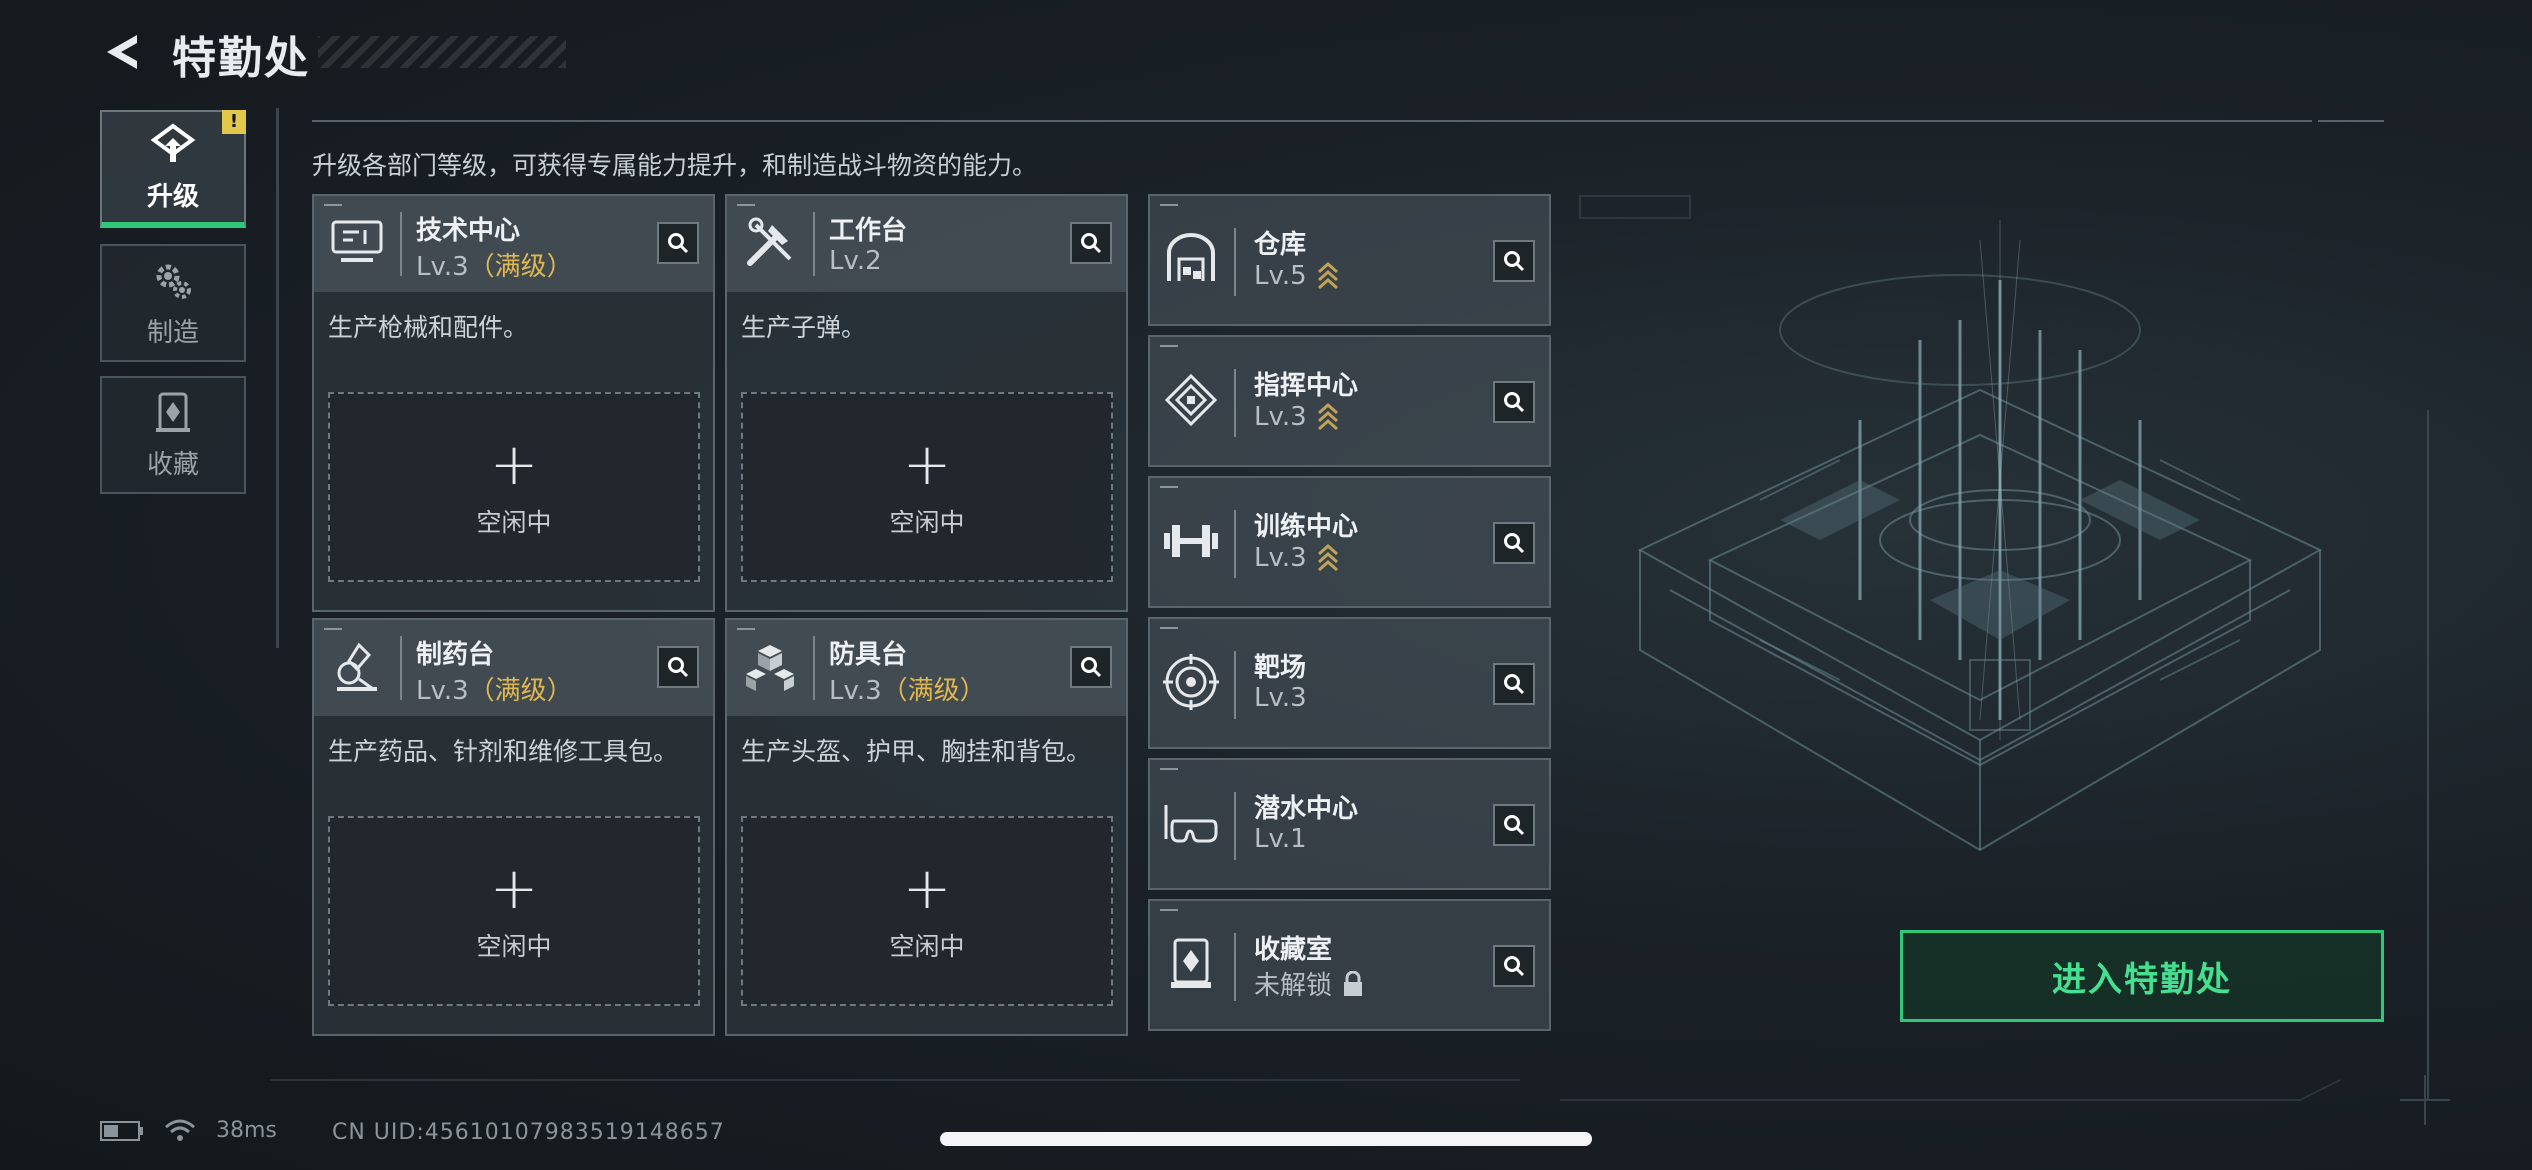  I want to click on enter-special-ops-button: 进入特勤处, so click(2142, 976).